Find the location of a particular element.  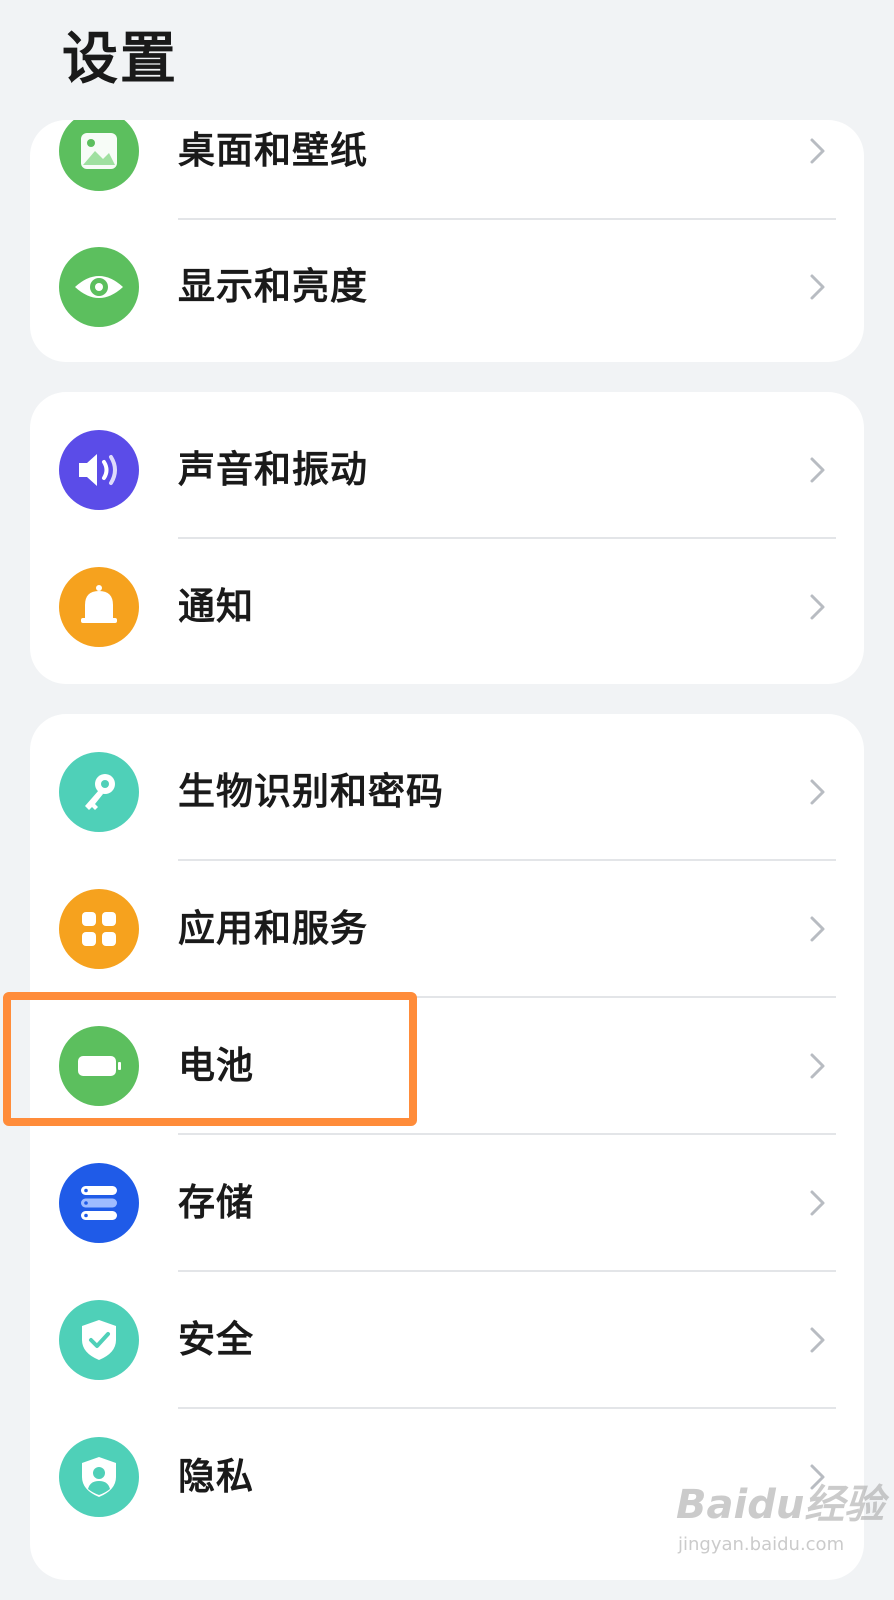

settings-item-apps: 应用和服务 is located at coordinates (447, 929).